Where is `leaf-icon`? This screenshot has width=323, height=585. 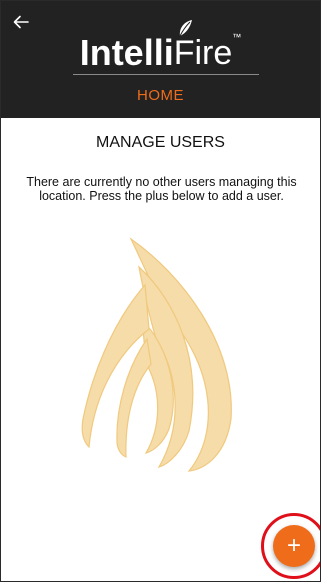 leaf-icon is located at coordinates (185, 28).